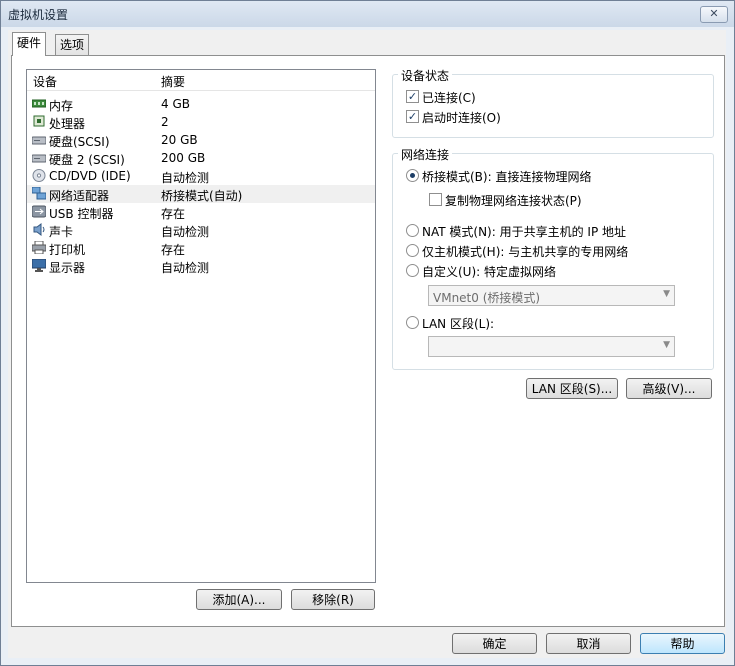 This screenshot has width=735, height=666. I want to click on device-row-display: 显示器 自动检测, so click(201, 266).